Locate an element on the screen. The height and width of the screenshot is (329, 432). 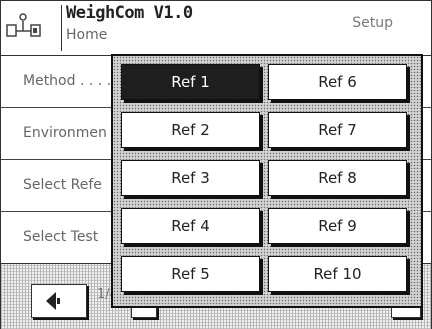
ref-10-button: Ref 10 is located at coordinates (337, 274).